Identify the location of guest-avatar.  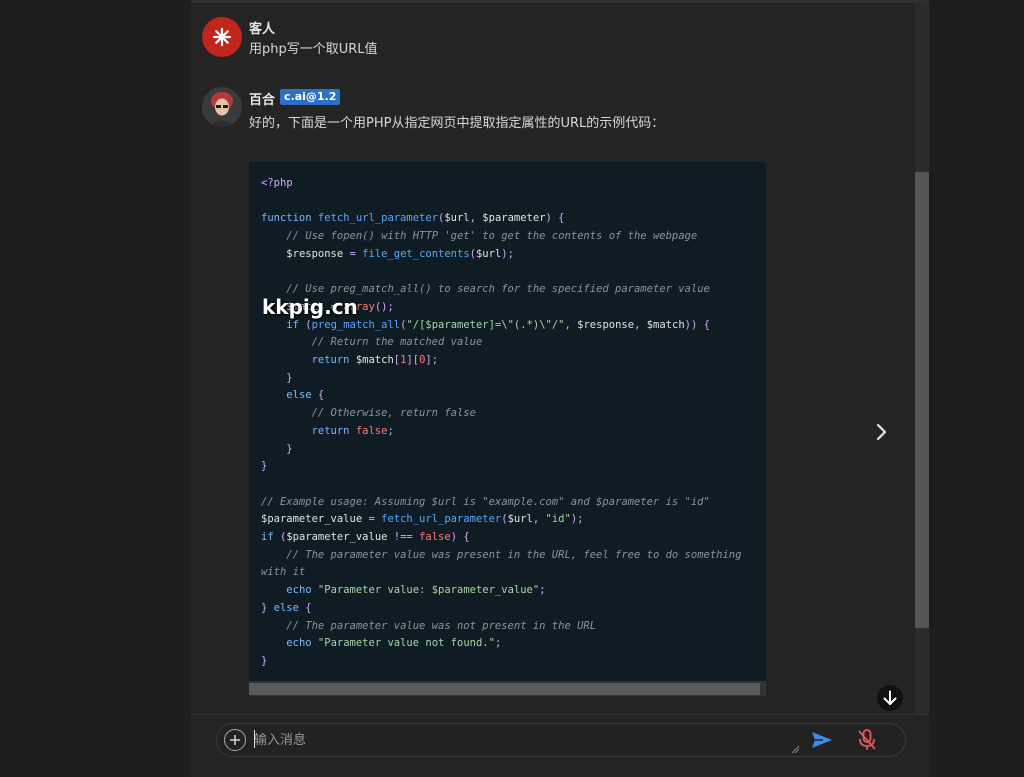
(222, 37).